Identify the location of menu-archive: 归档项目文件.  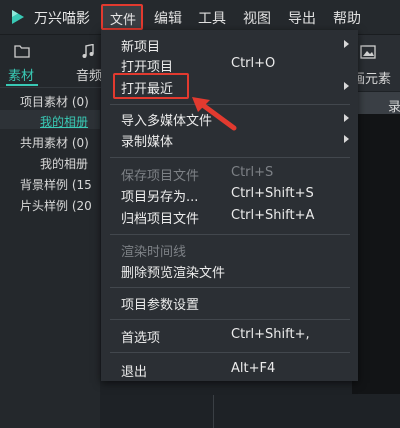
(160, 217).